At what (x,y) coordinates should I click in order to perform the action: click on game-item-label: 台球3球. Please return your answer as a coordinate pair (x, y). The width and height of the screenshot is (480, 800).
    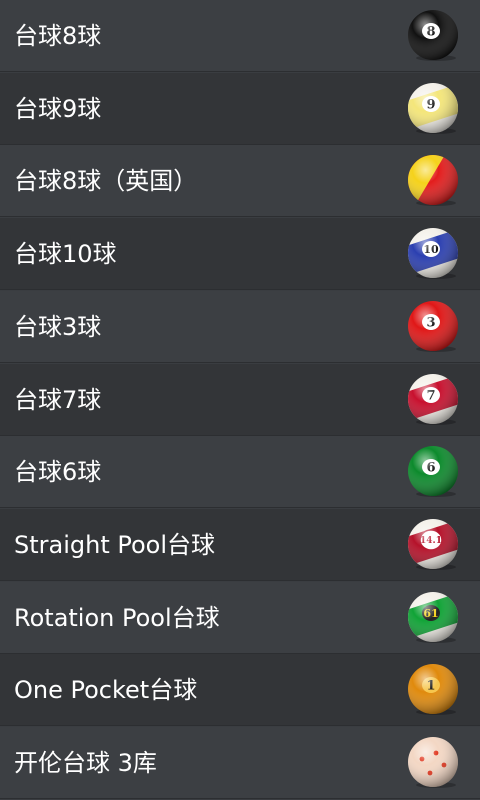
    Looking at the image, I should click on (58, 327).